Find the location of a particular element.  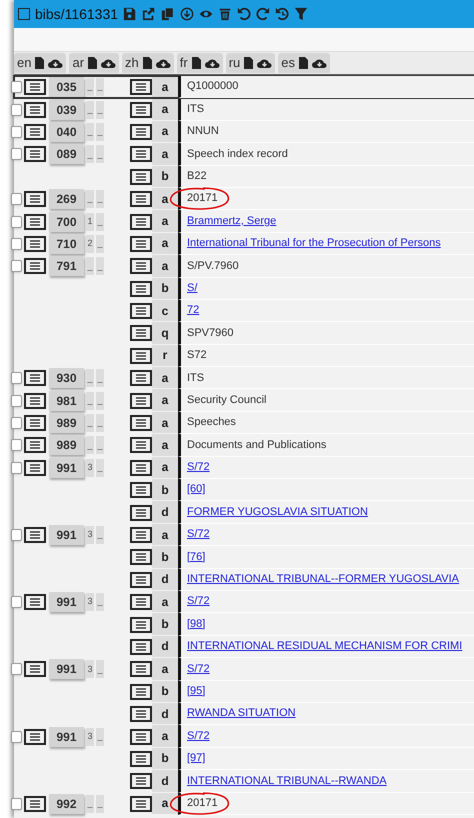

record-checkbox is located at coordinates (24, 14).